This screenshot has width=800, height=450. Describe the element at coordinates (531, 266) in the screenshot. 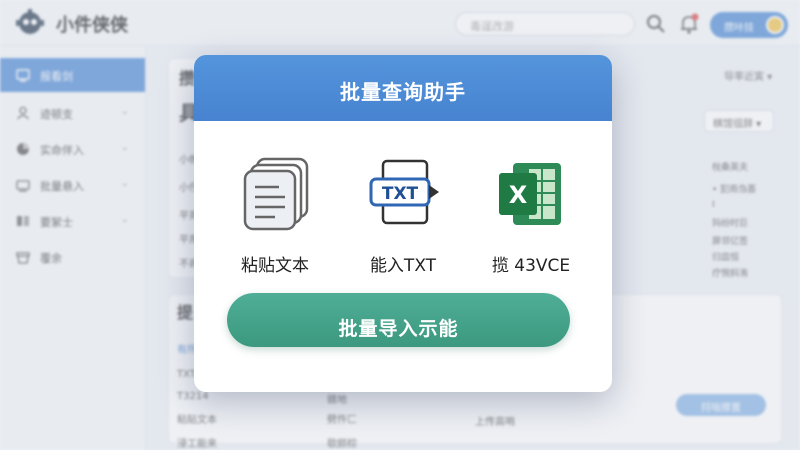

I see `import-excel-label: 揽 43VCE` at that location.